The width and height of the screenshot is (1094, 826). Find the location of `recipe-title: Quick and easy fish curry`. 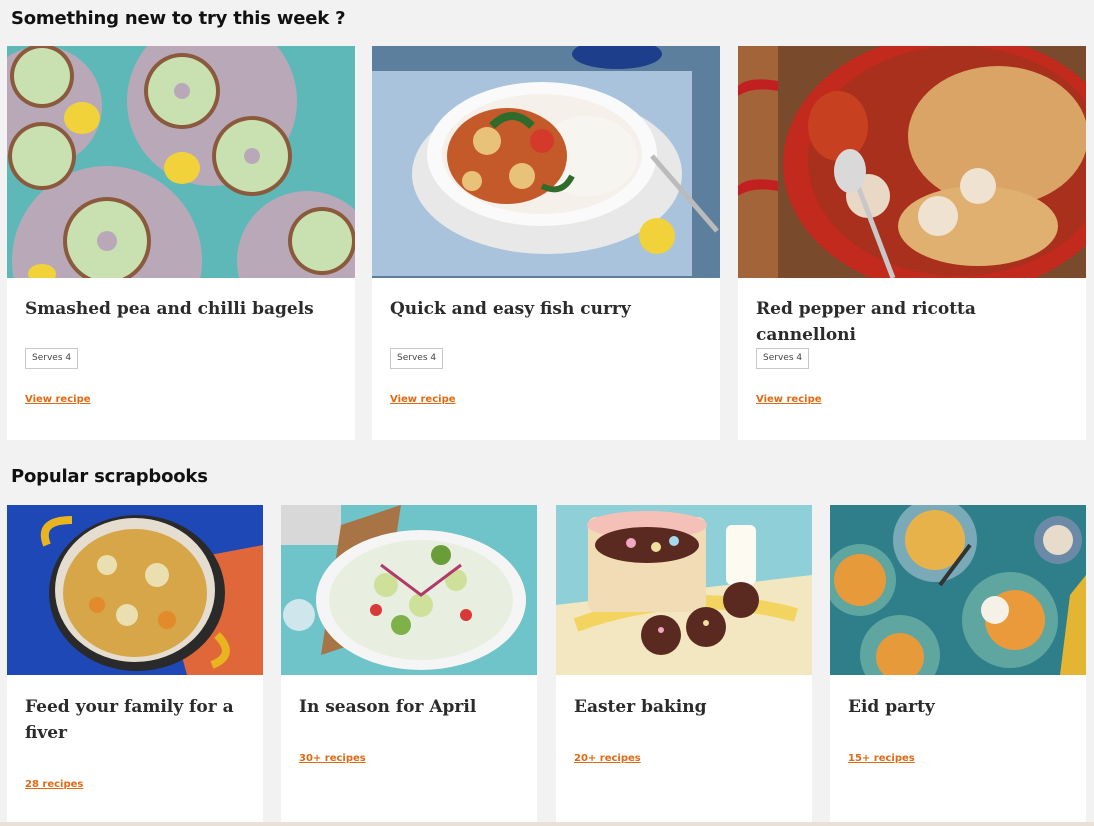

recipe-title: Quick and easy fish curry is located at coordinates (548, 309).